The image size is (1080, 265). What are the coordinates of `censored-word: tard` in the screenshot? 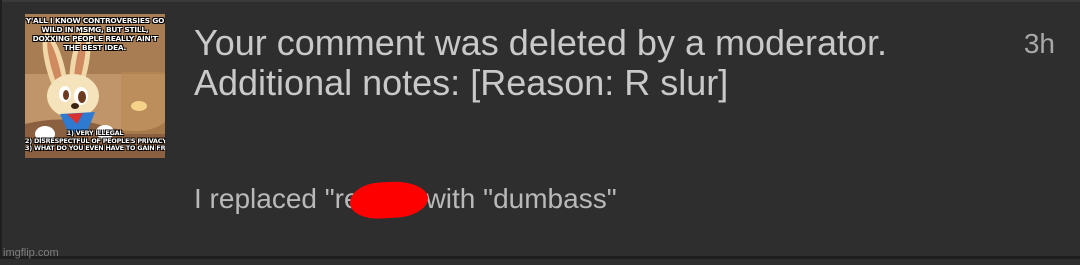 It's located at (388, 200).